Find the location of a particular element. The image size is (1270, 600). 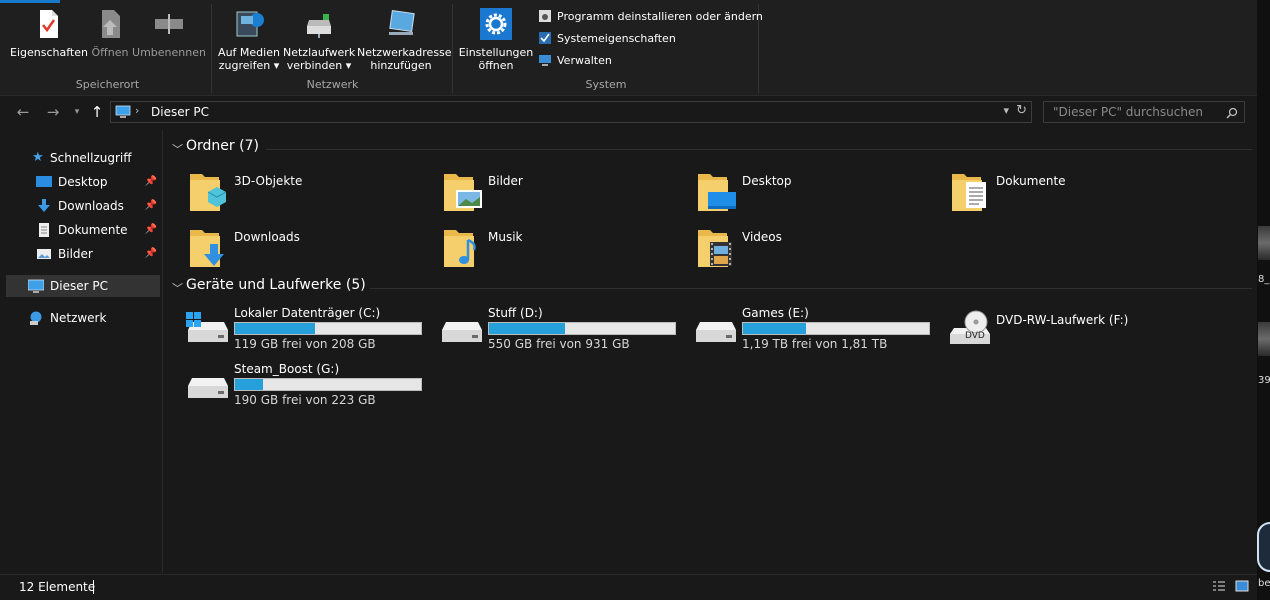

sidebar-item-pictures: Bilder 📌 is located at coordinates (83, 254).